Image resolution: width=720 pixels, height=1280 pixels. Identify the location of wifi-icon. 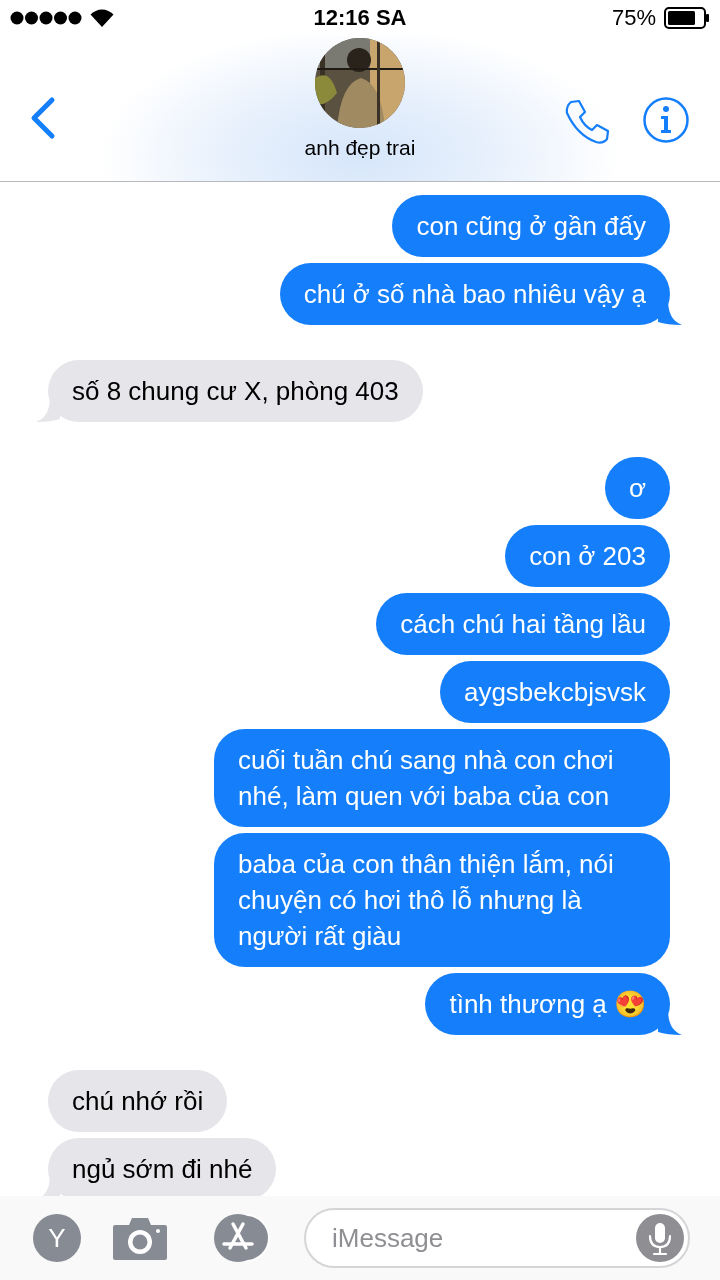
(102, 18).